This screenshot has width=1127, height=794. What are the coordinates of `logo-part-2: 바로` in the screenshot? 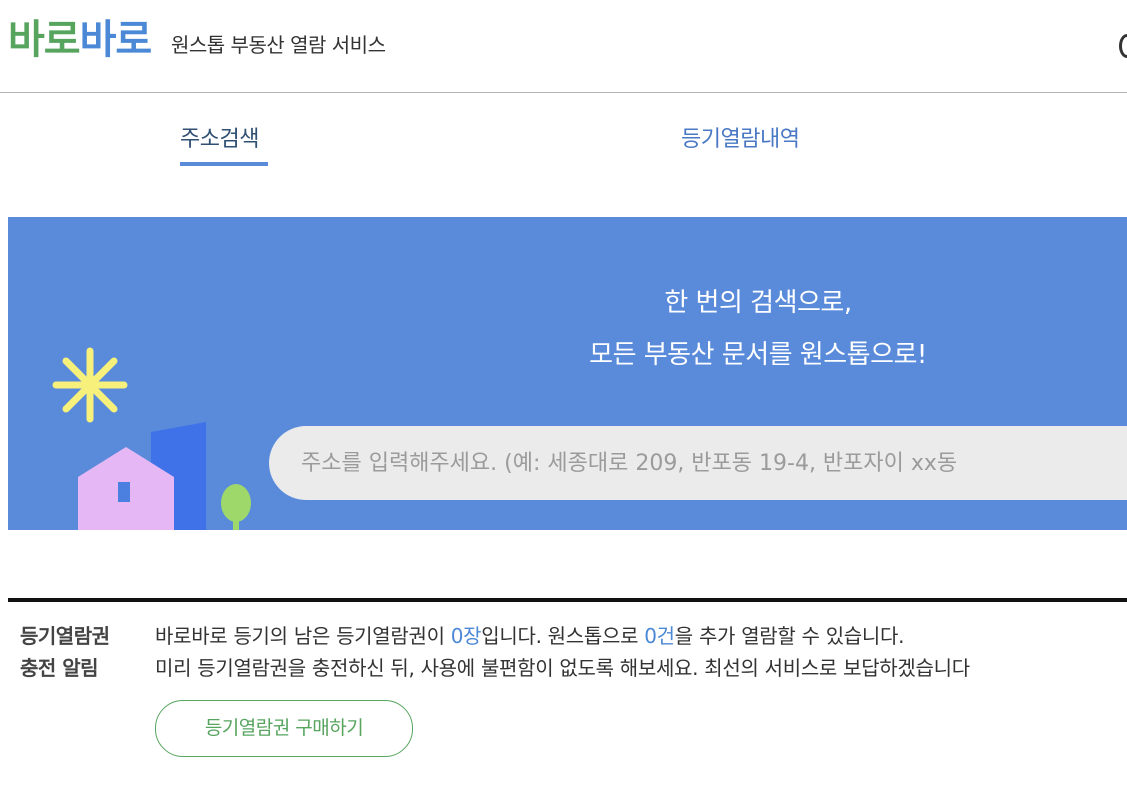 It's located at (116, 40).